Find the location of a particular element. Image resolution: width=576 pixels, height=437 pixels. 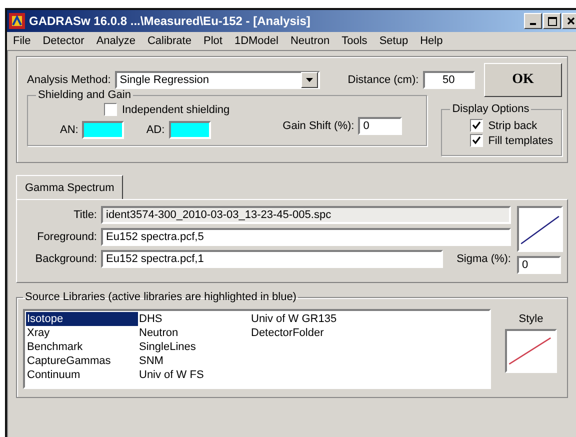

close-icon is located at coordinates (571, 21).